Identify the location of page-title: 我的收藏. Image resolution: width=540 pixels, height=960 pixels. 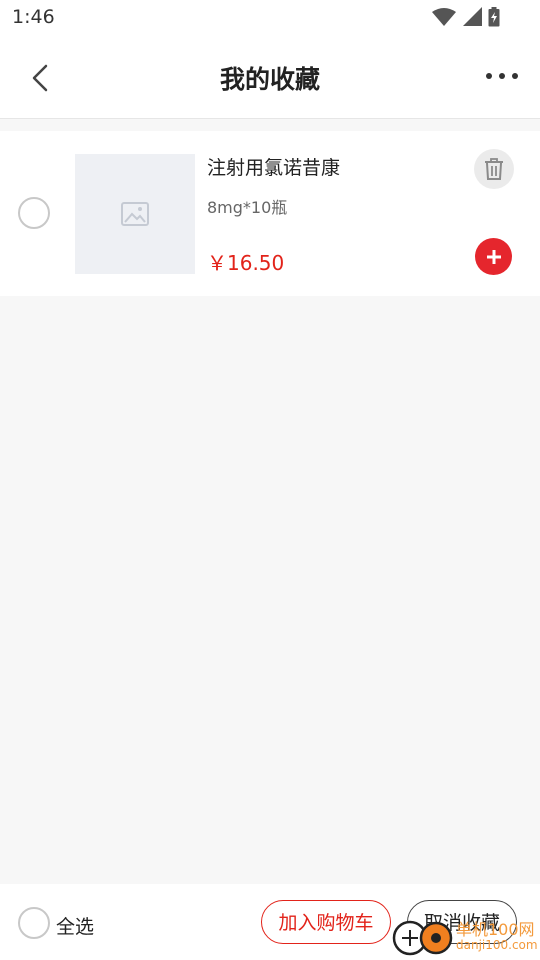
(269, 79).